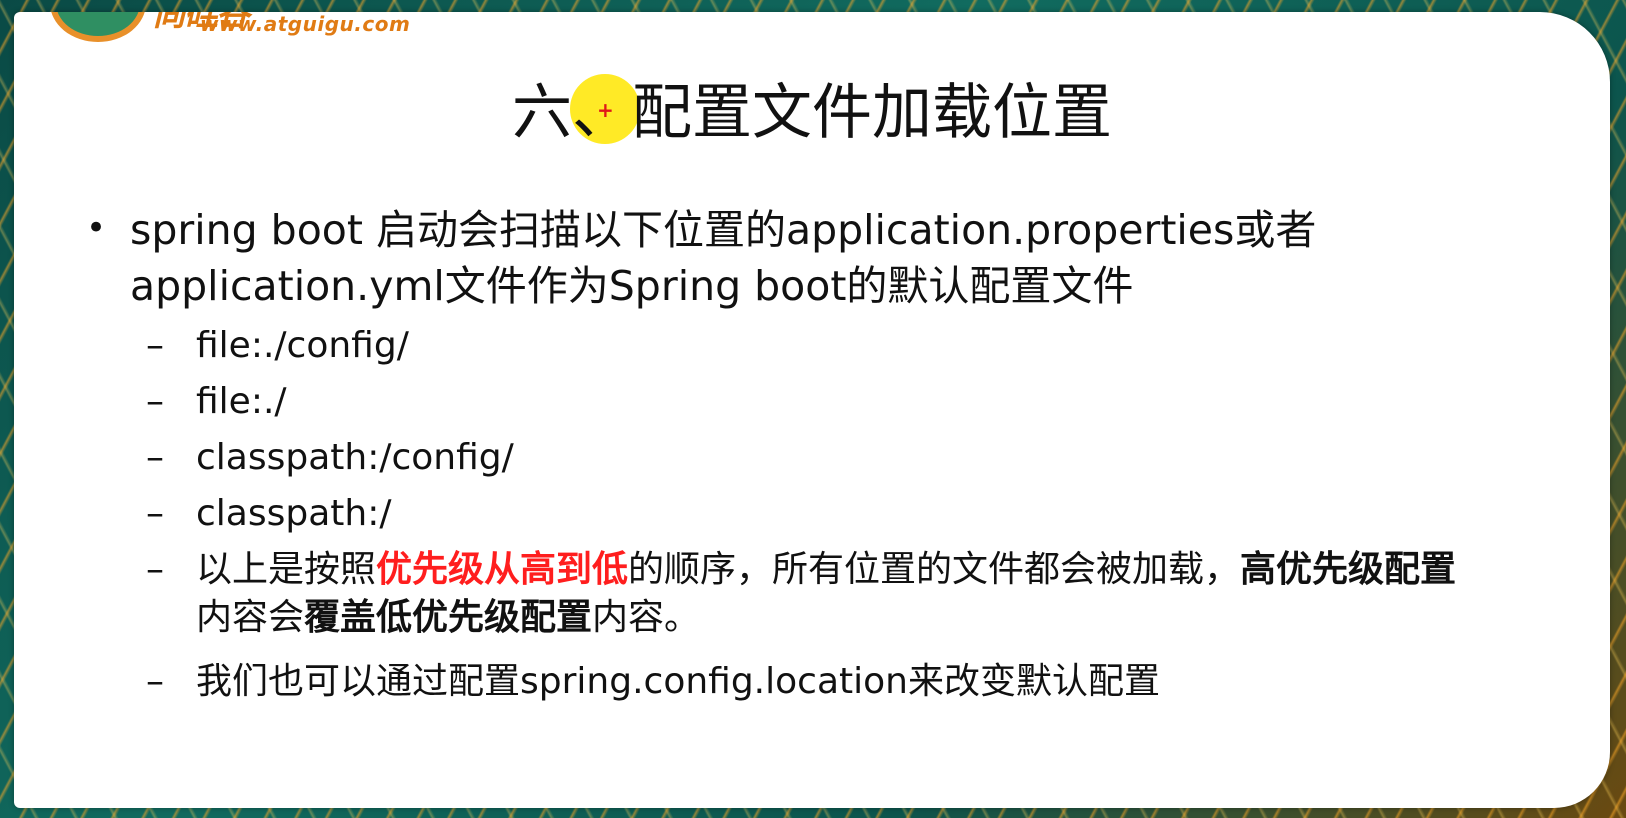 This screenshot has width=1626, height=818. I want to click on priority-note-part5: 内容会, so click(250, 617).